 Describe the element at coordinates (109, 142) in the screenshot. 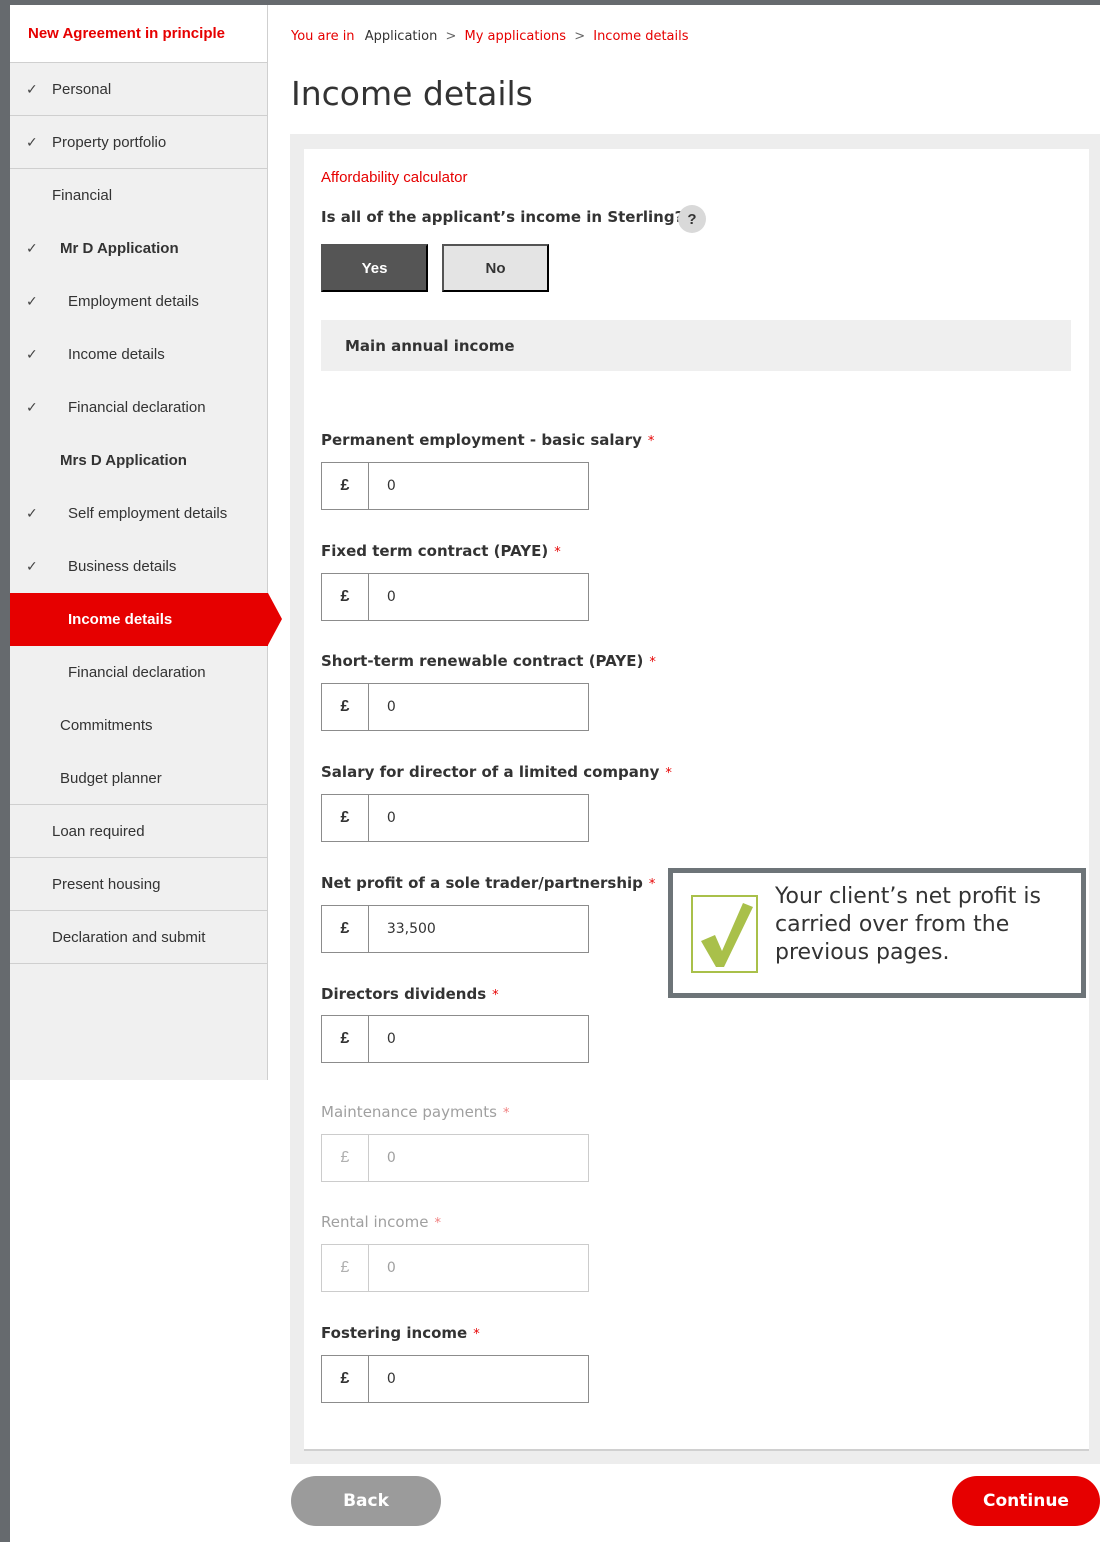

I see `sidebar-item-label: Property portfolio` at that location.